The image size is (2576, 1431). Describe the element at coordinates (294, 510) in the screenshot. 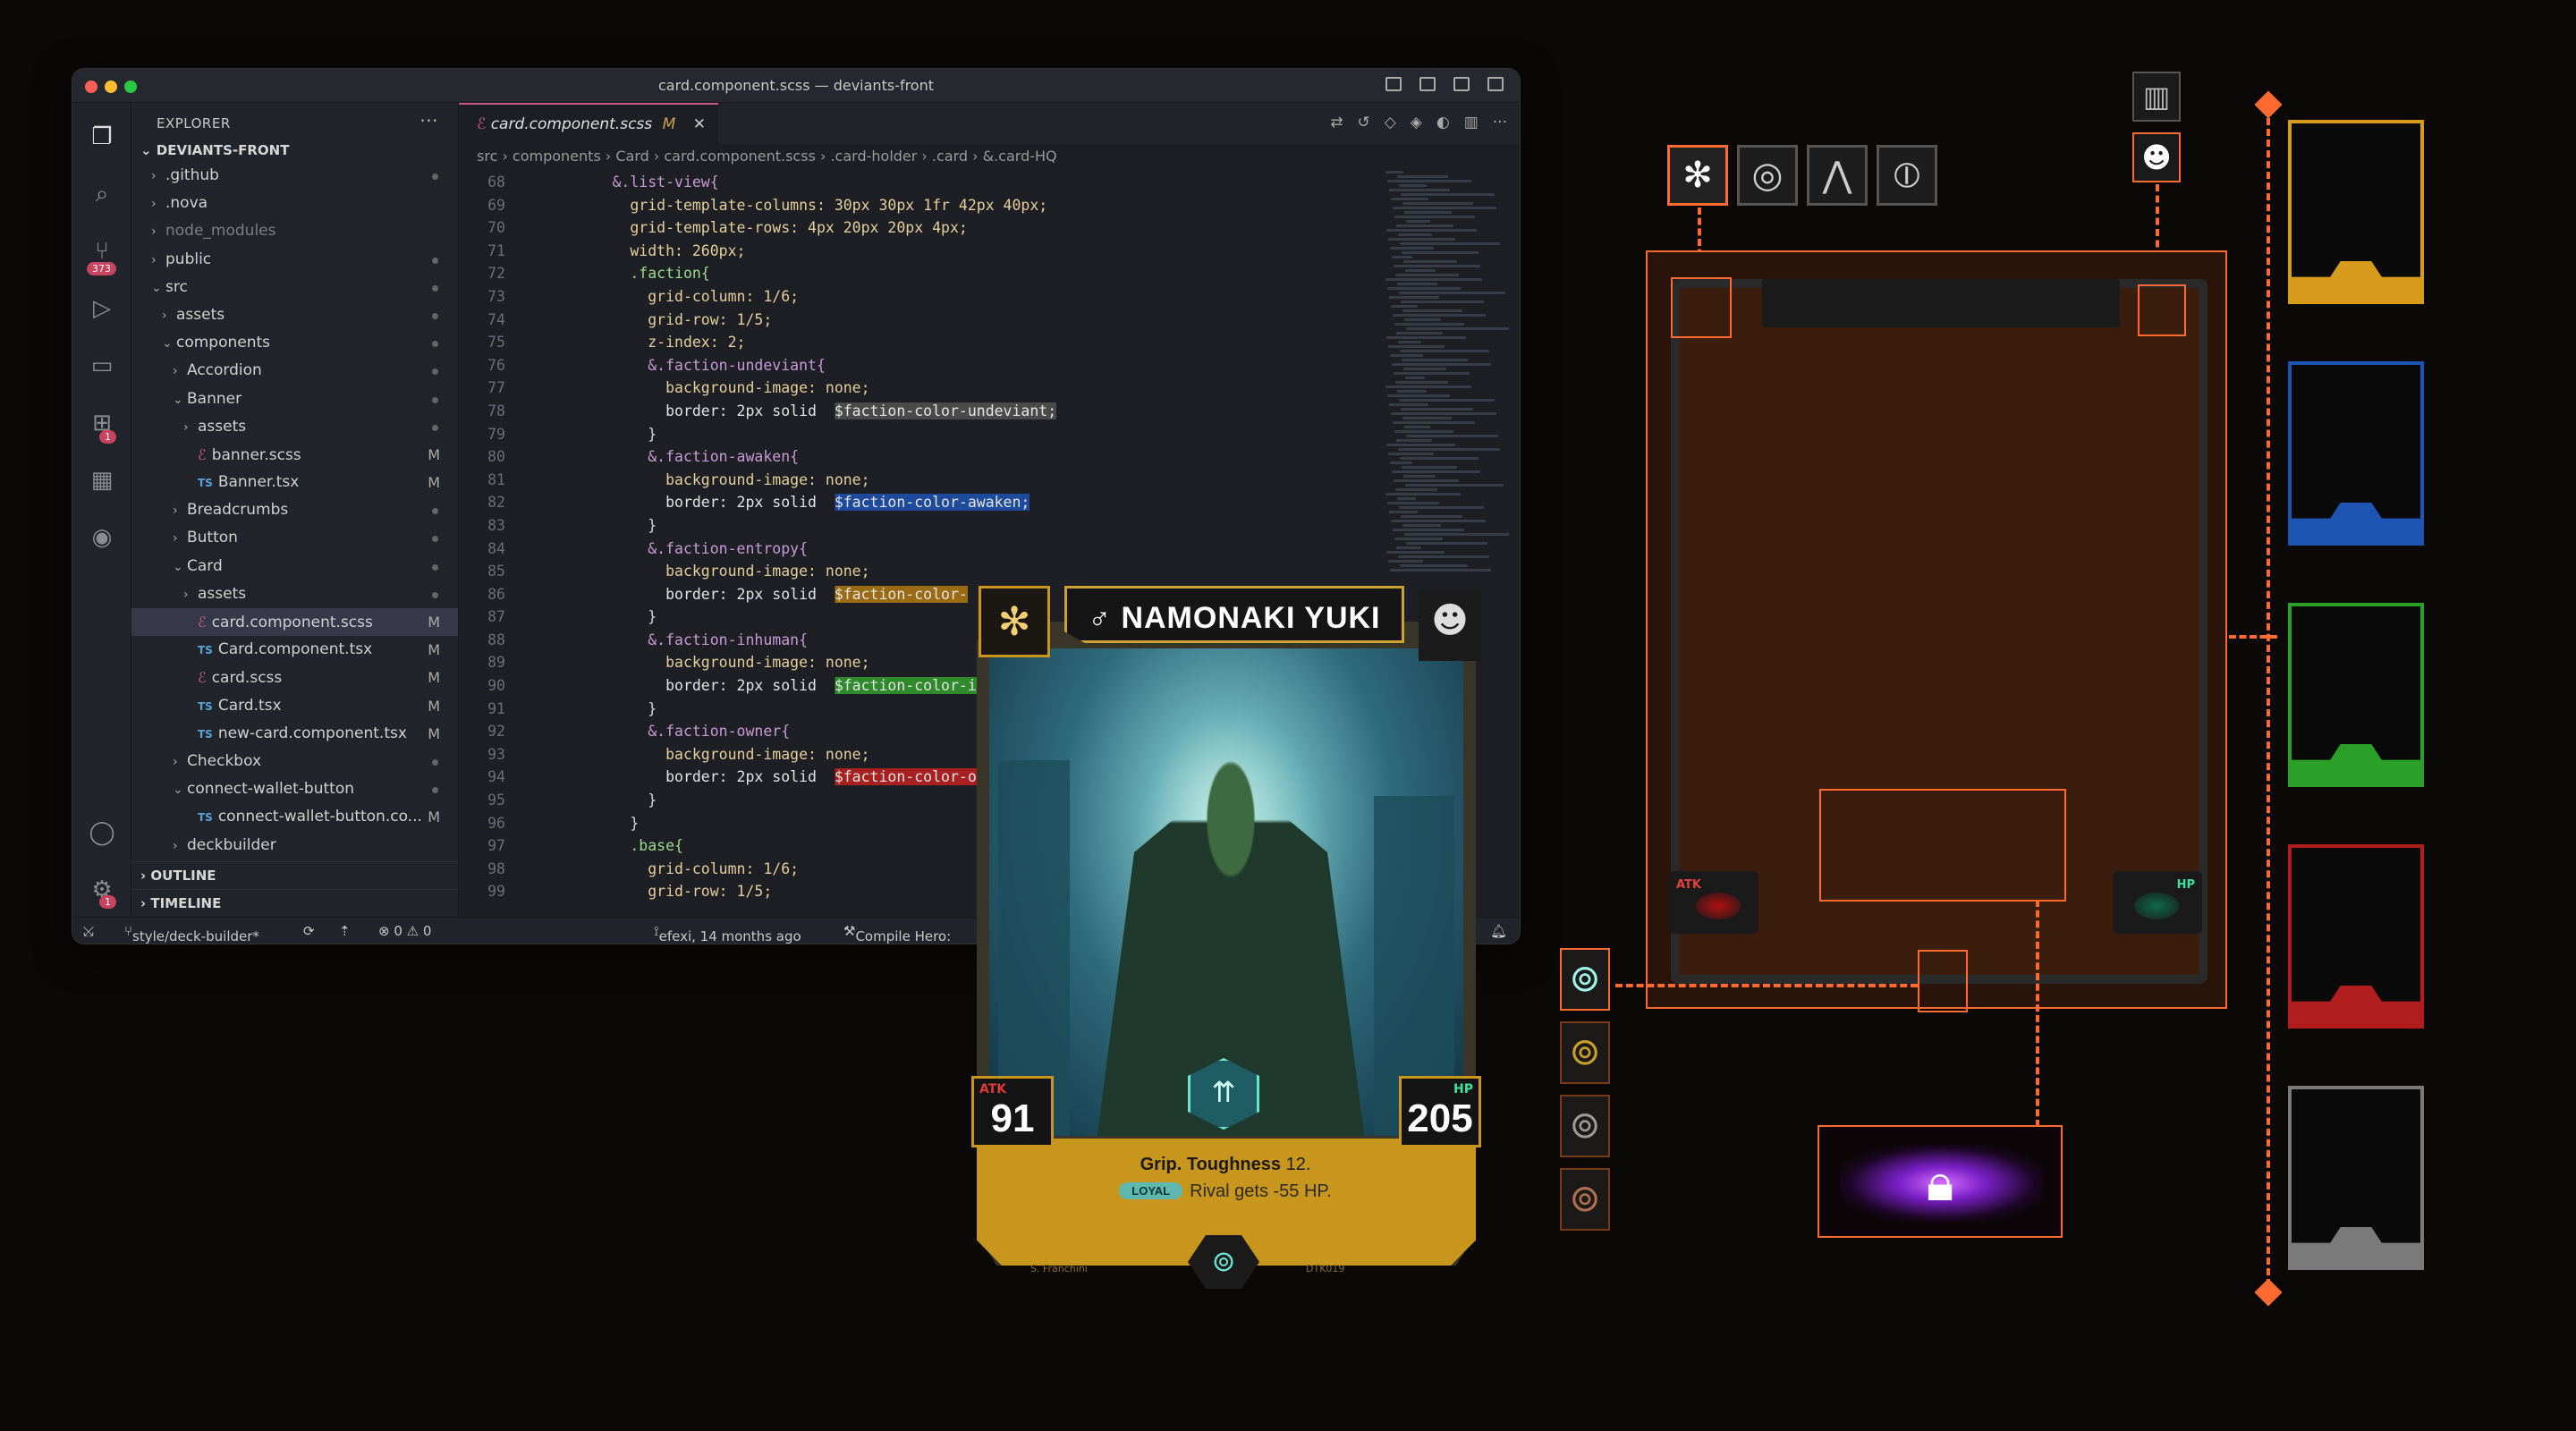

I see `tree-item: › Breadcrumbs` at that location.